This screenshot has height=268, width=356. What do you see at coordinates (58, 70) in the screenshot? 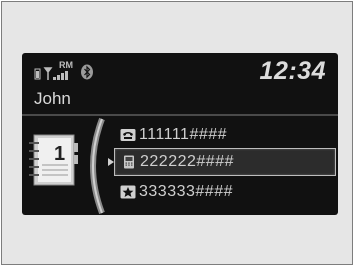
I see `signal-strength-icon: RM` at bounding box center [58, 70].